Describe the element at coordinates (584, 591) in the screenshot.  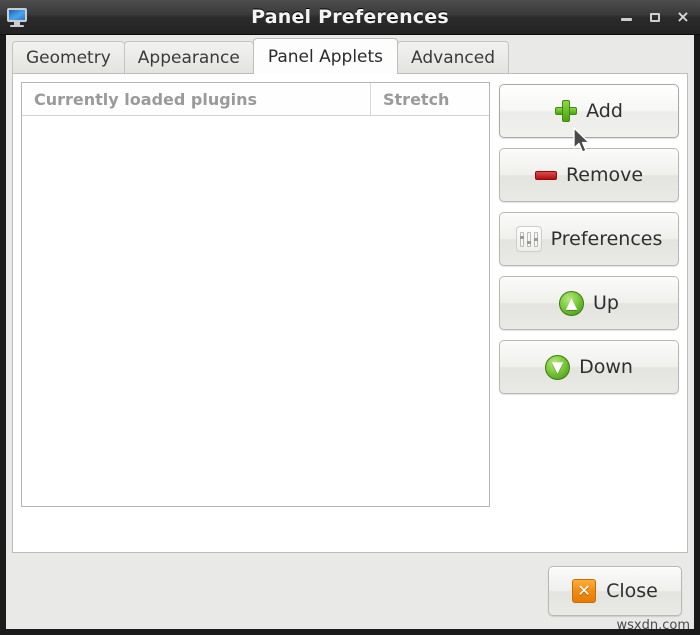
I see `close-x-icon: ✕` at that location.